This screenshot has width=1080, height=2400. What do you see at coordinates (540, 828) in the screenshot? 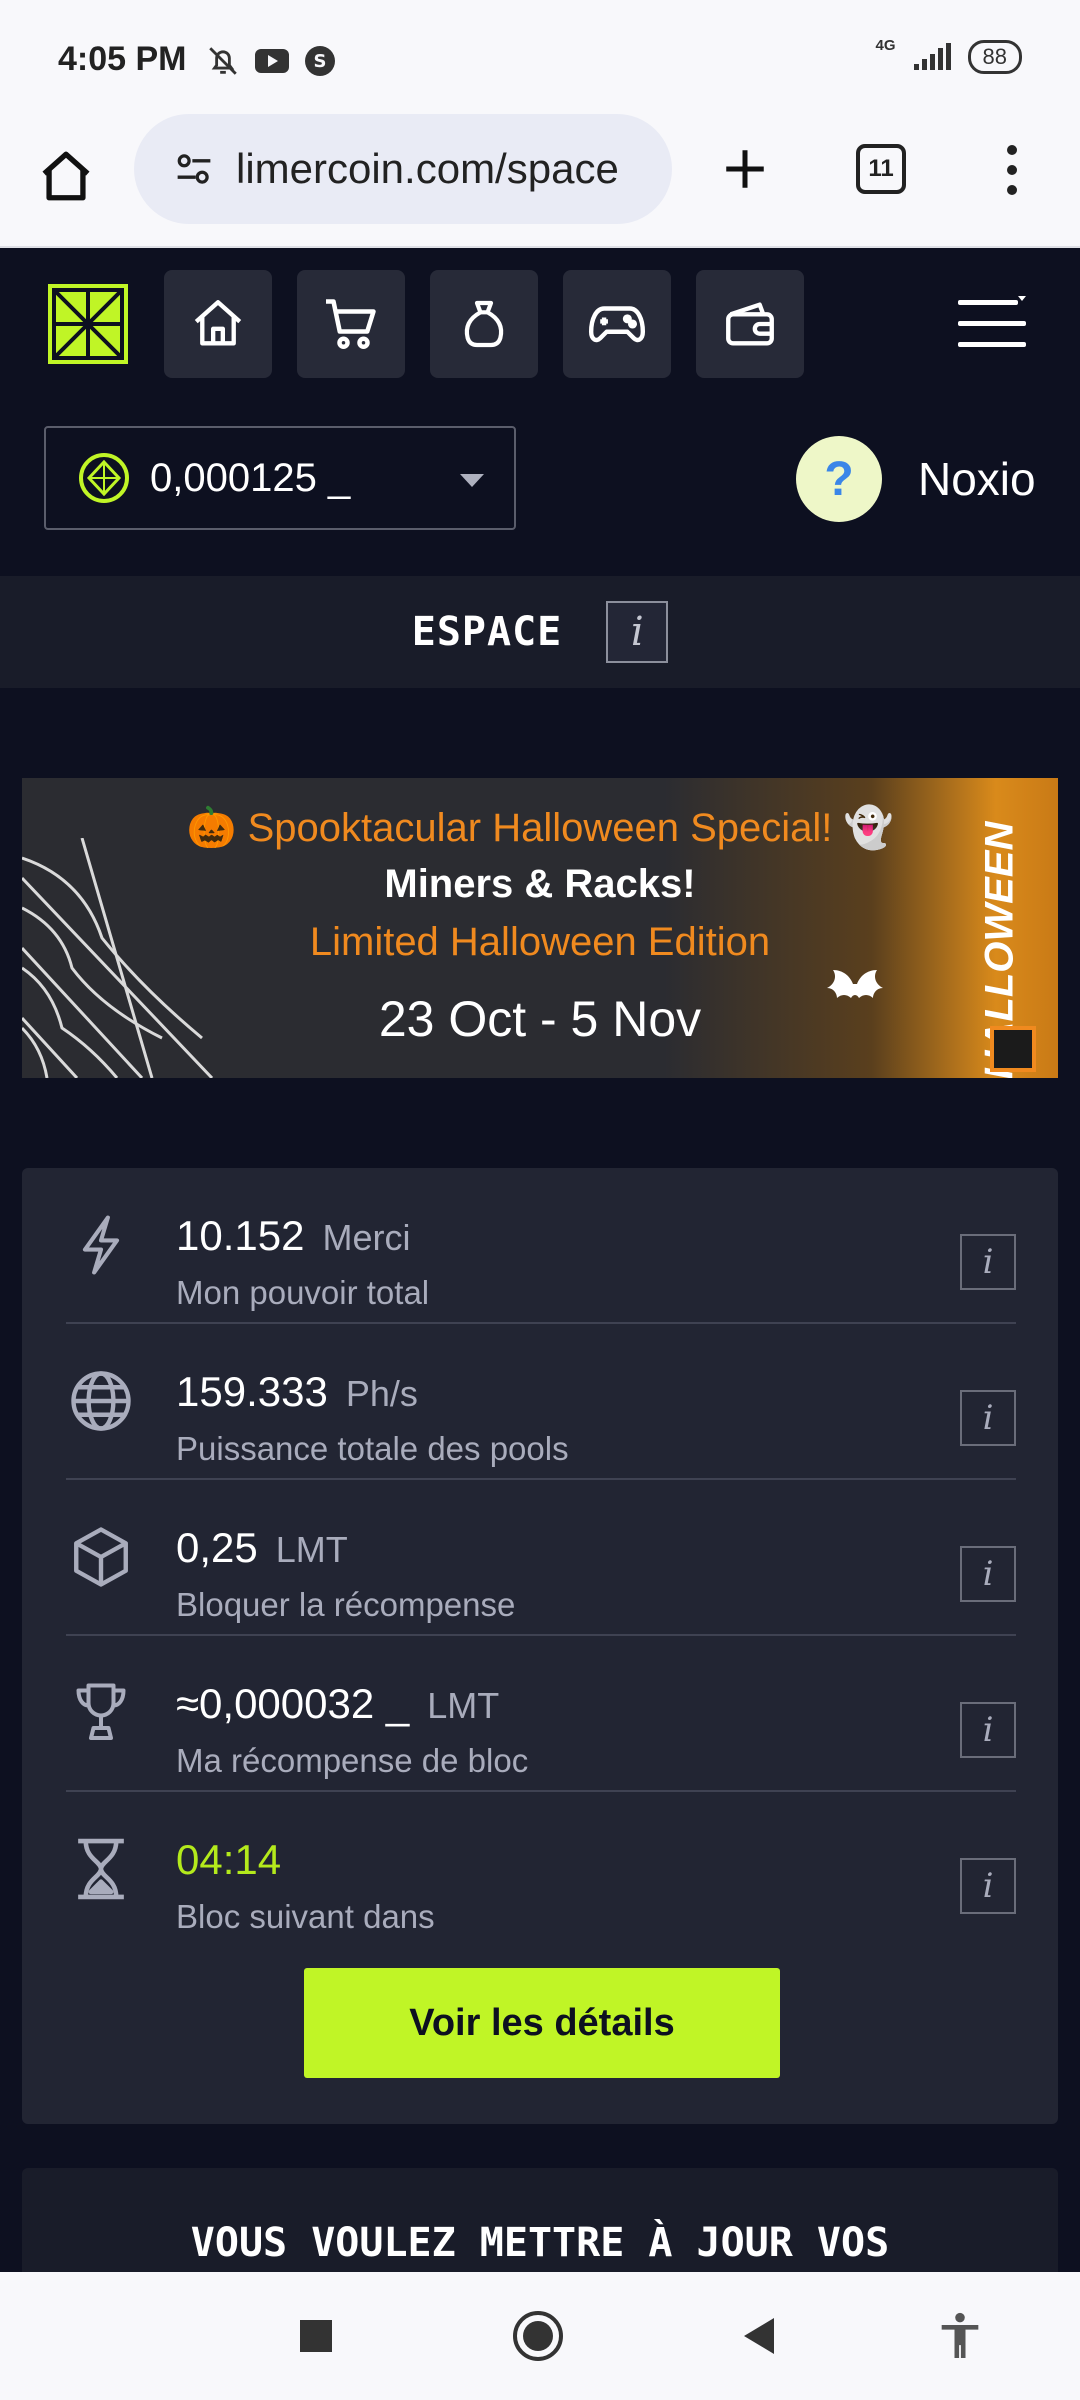
I see `banner-headline: 🎃 Spooktacular Halloween Special! 👻` at bounding box center [540, 828].